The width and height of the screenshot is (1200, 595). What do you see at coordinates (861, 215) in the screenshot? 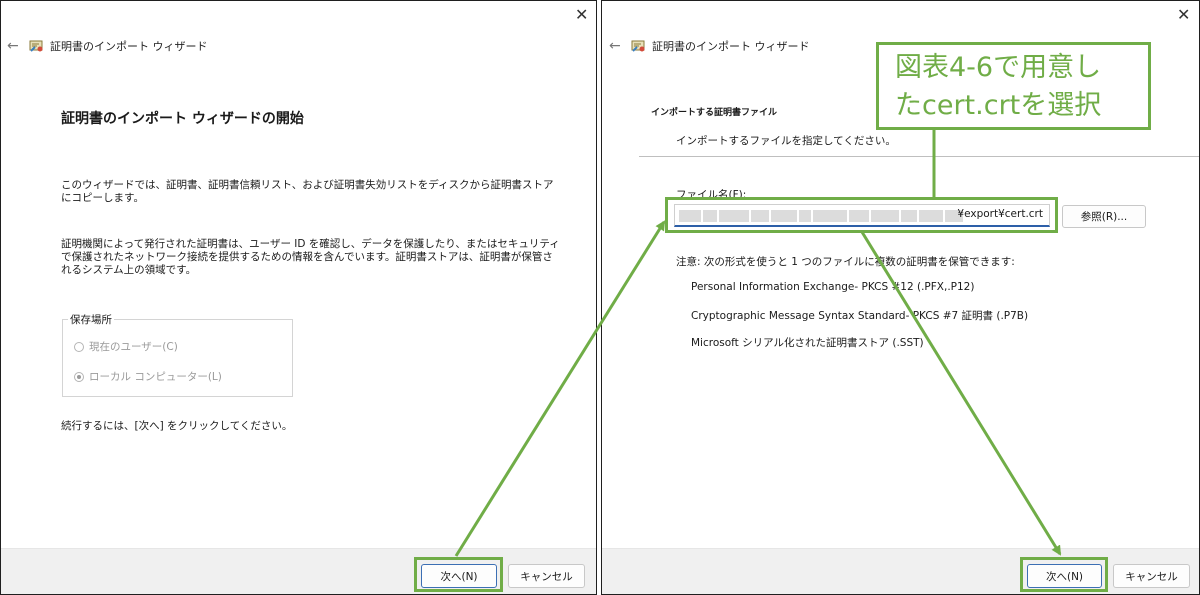
I see `filename-highlight` at bounding box center [861, 215].